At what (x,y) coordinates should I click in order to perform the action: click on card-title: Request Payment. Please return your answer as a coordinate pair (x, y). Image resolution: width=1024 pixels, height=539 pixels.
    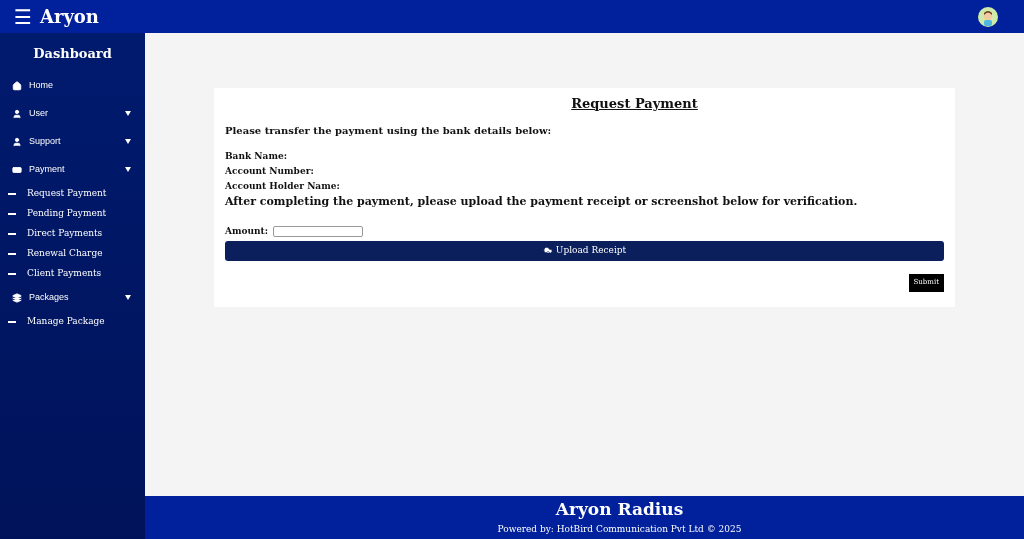
    Looking at the image, I should click on (634, 104).